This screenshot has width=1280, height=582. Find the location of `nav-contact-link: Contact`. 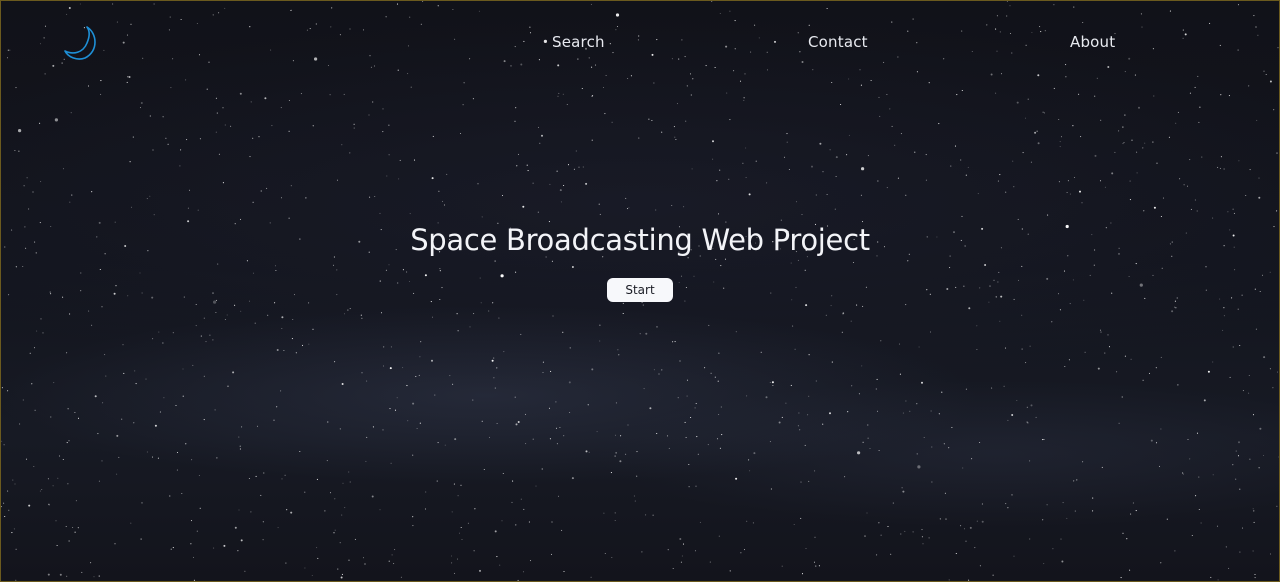

nav-contact-link: Contact is located at coordinates (838, 42).